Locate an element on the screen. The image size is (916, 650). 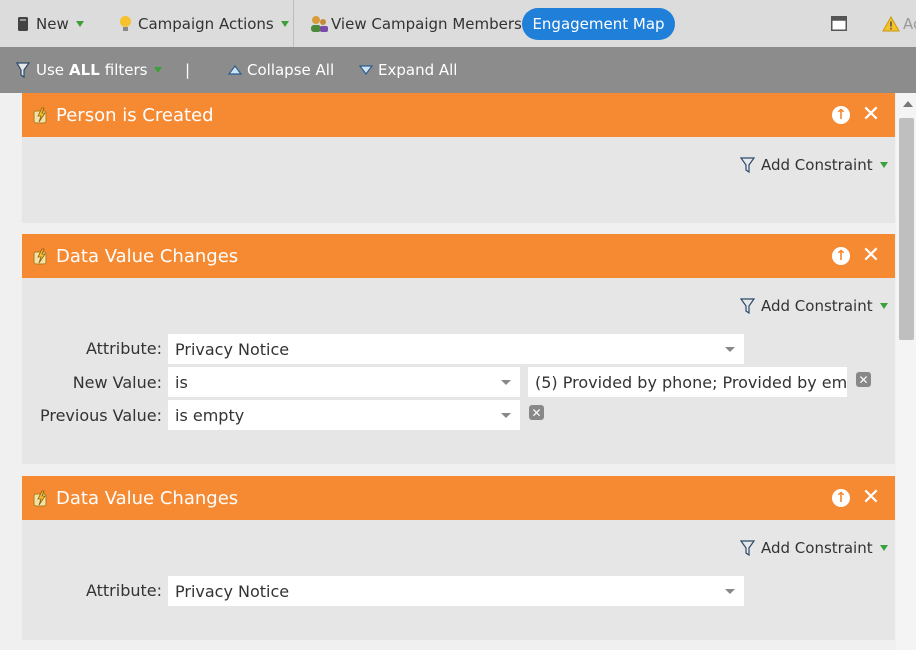
alerts-label: Ac is located at coordinates (909, 23).